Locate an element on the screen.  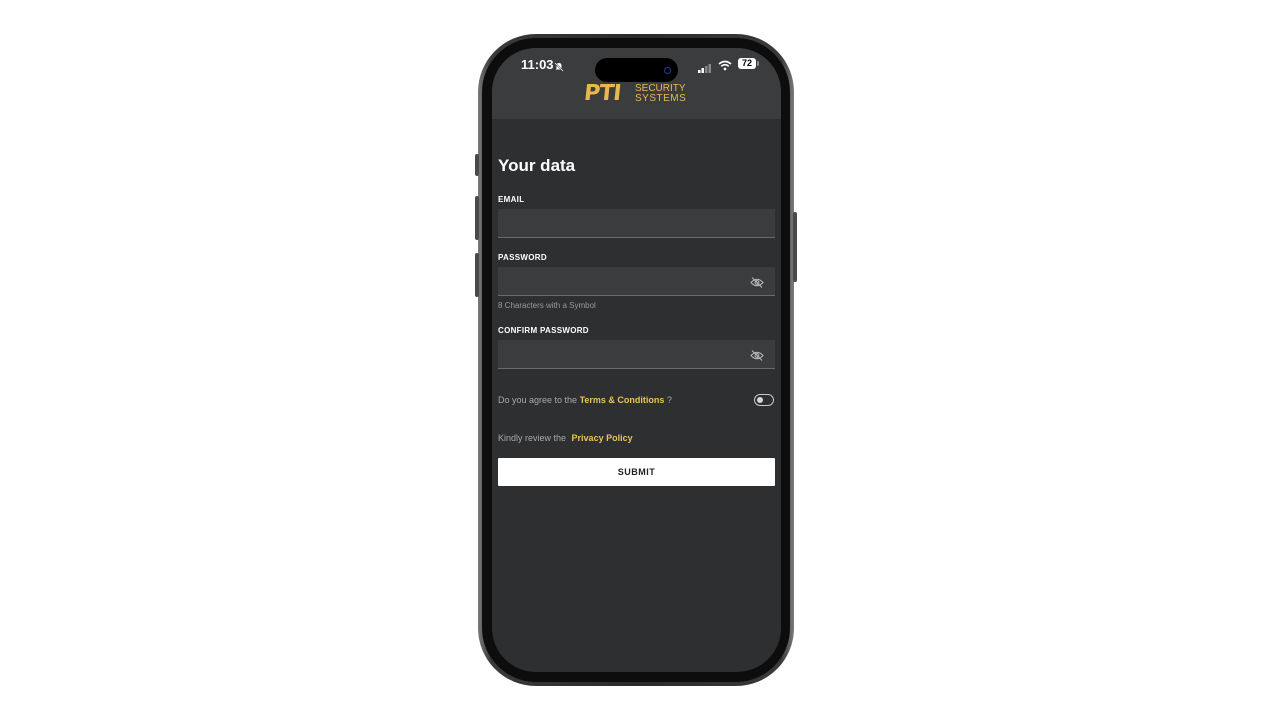
terms-prefix: Do you agree to the is located at coordinates (539, 400).